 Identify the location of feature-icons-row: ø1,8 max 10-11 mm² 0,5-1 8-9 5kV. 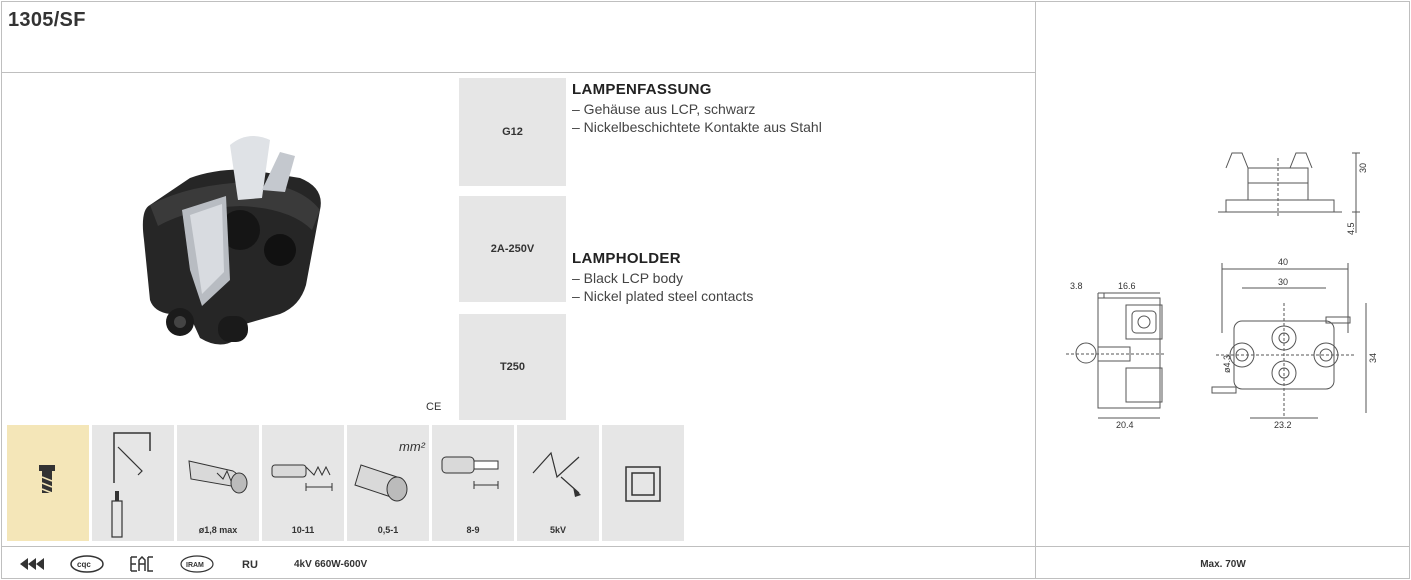
(345, 483).